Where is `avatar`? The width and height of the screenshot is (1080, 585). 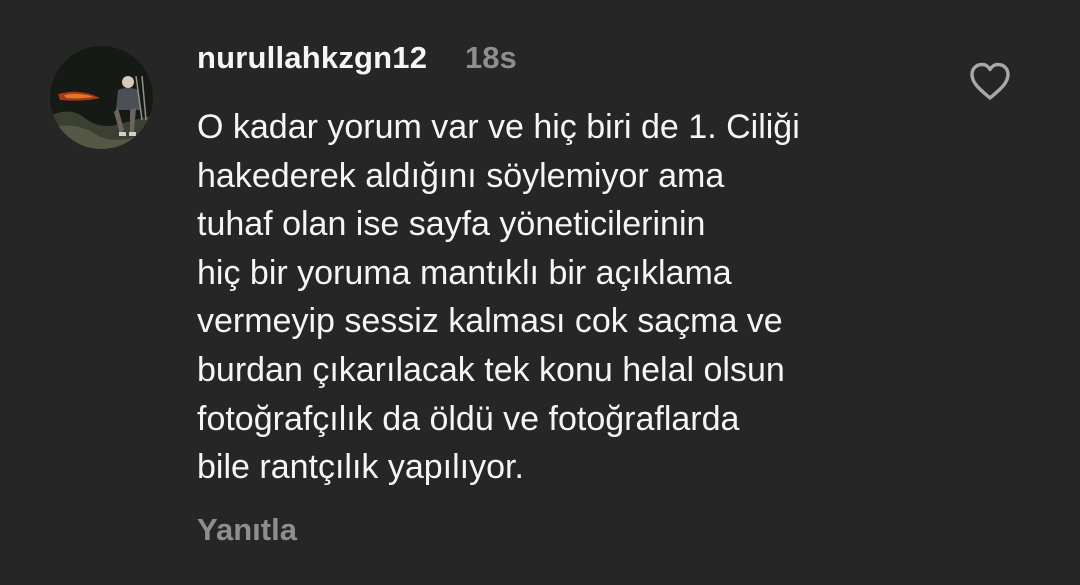
avatar is located at coordinates (101, 97).